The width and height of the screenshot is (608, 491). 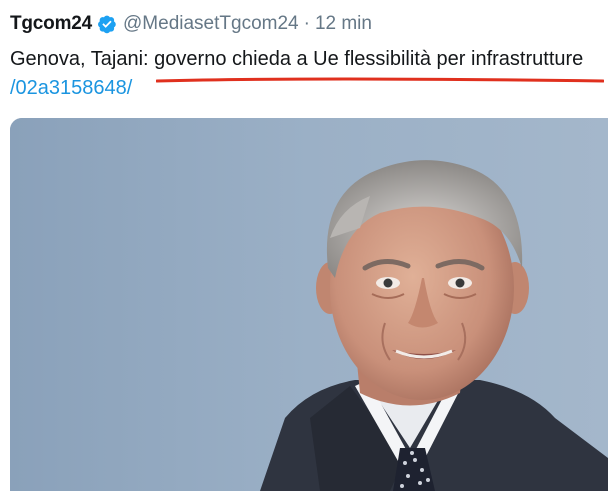 What do you see at coordinates (51, 24) in the screenshot?
I see `author-name: Tgcom24` at bounding box center [51, 24].